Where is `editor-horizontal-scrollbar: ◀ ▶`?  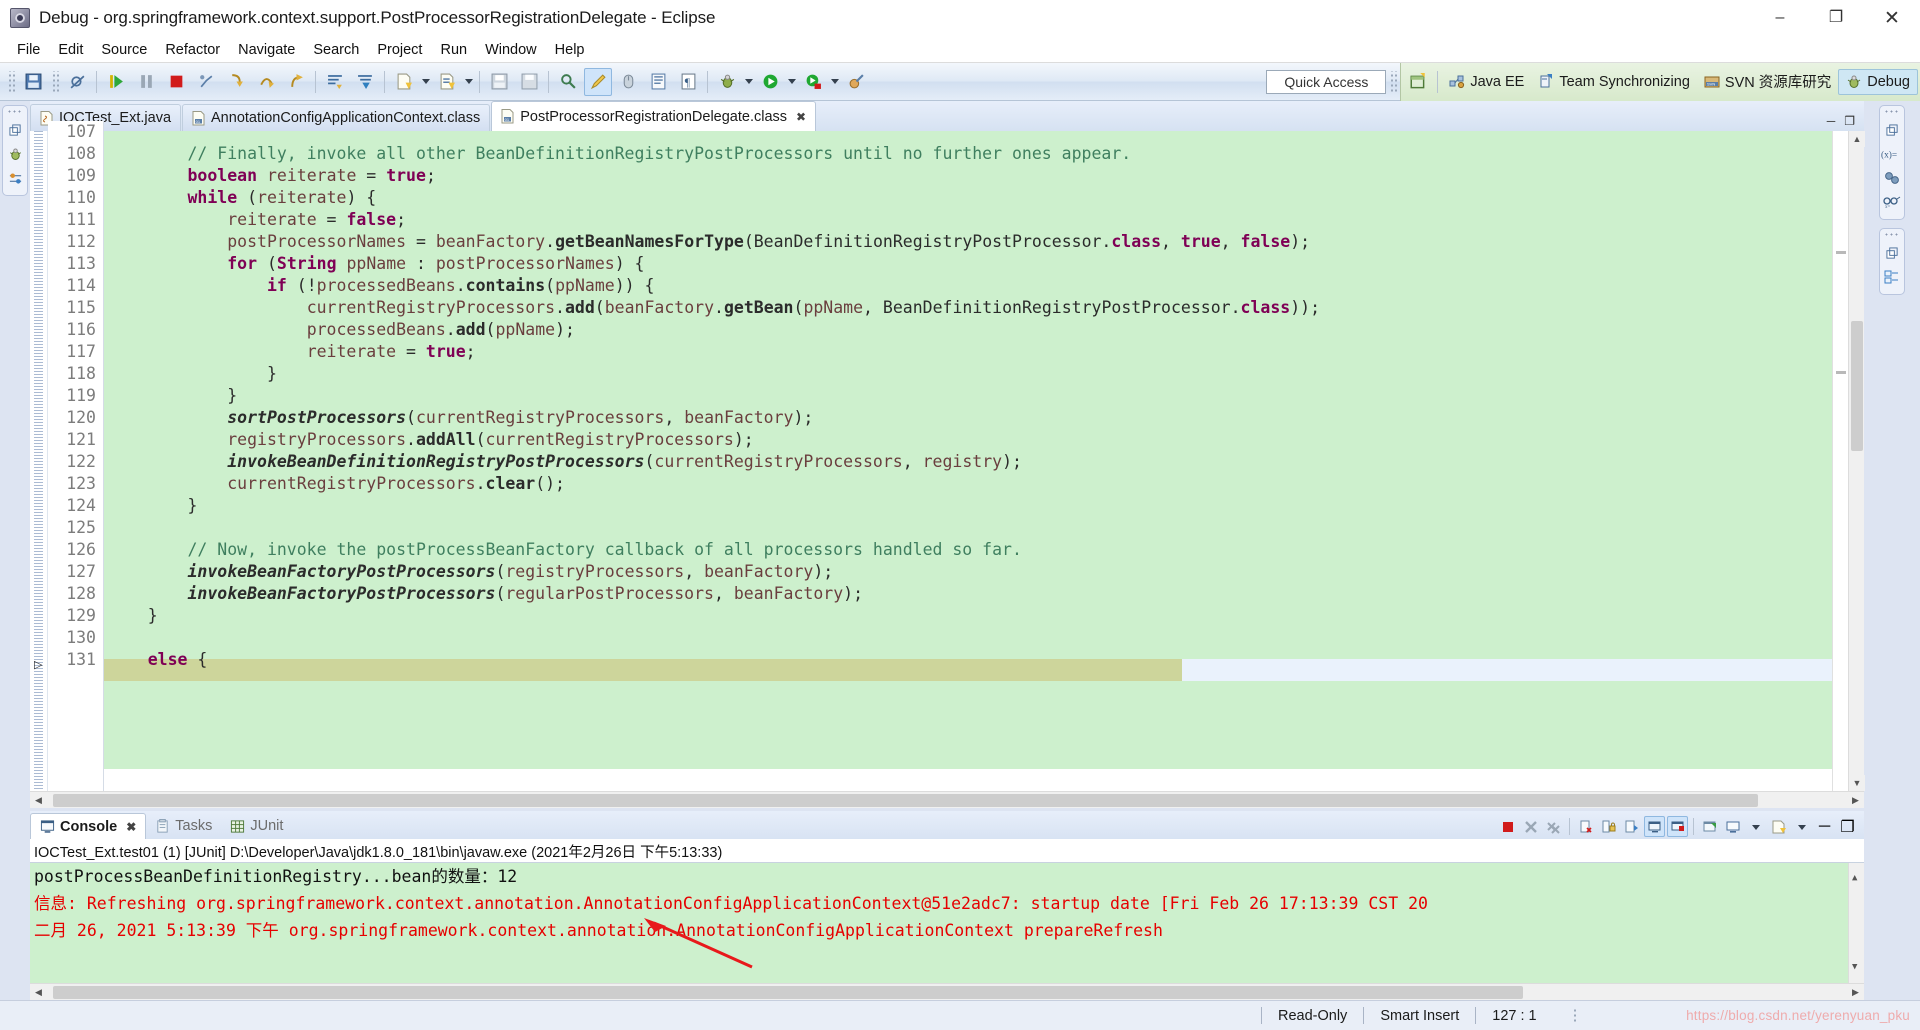 editor-horizontal-scrollbar: ◀ ▶ is located at coordinates (947, 799).